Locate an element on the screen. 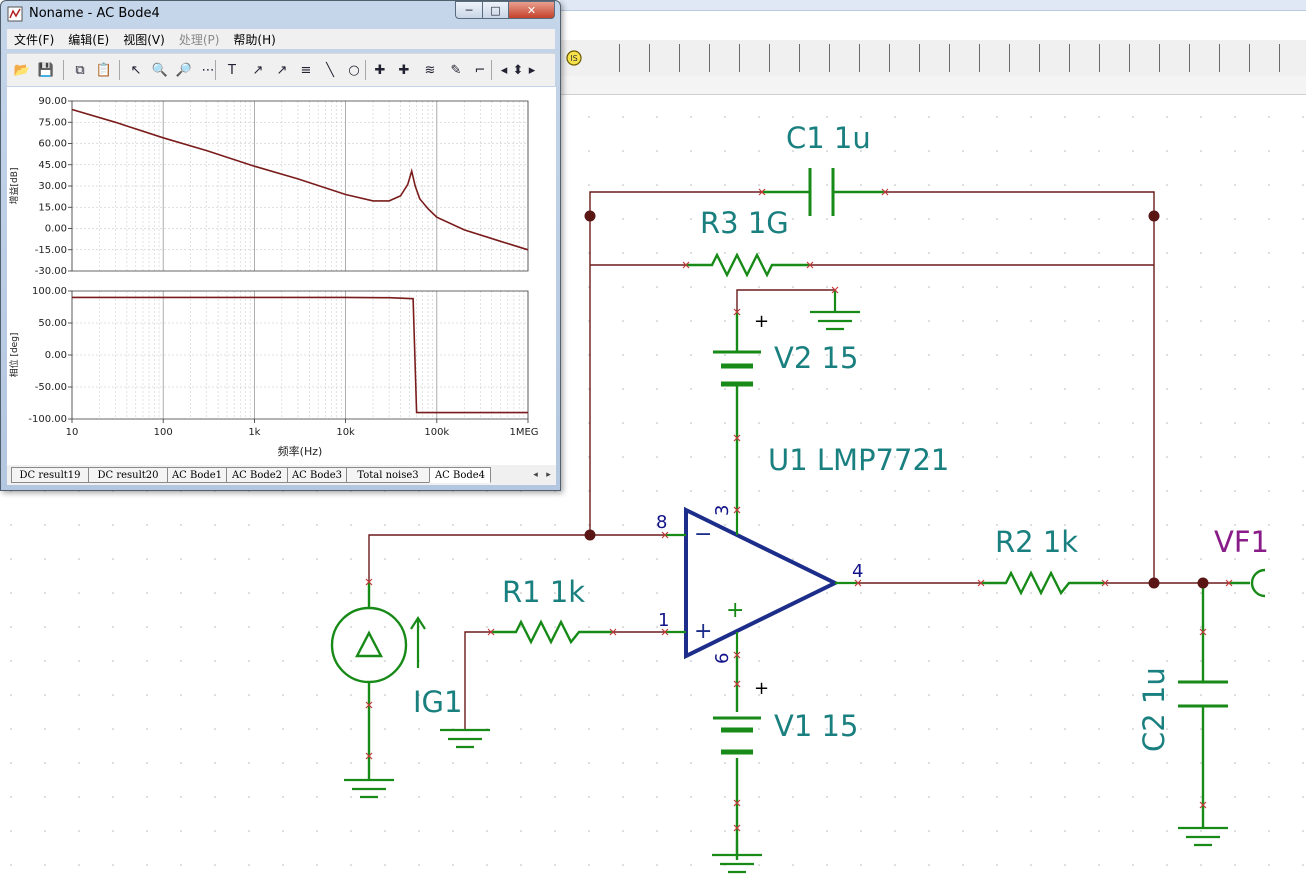  marker-icon: ✎ is located at coordinates (456, 70).